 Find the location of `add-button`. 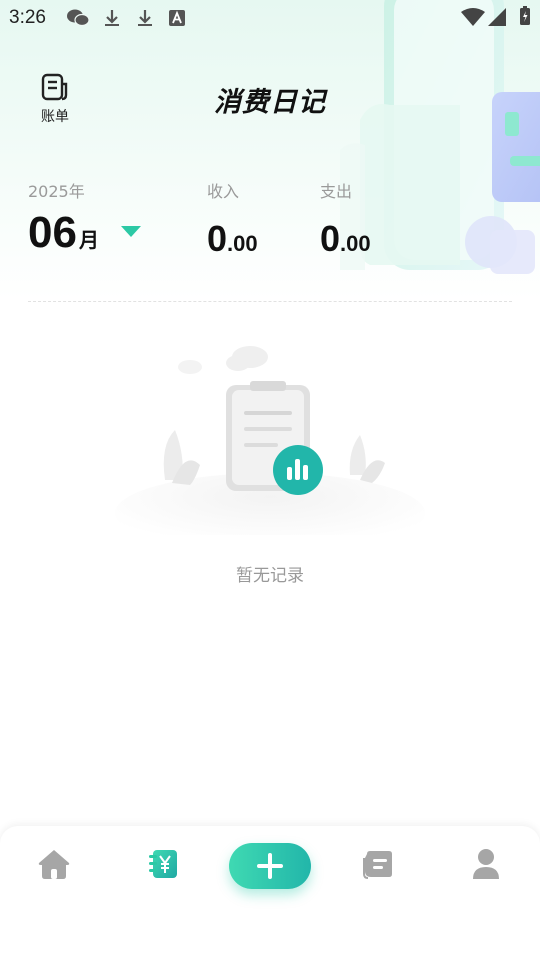

add-button is located at coordinates (270, 866).